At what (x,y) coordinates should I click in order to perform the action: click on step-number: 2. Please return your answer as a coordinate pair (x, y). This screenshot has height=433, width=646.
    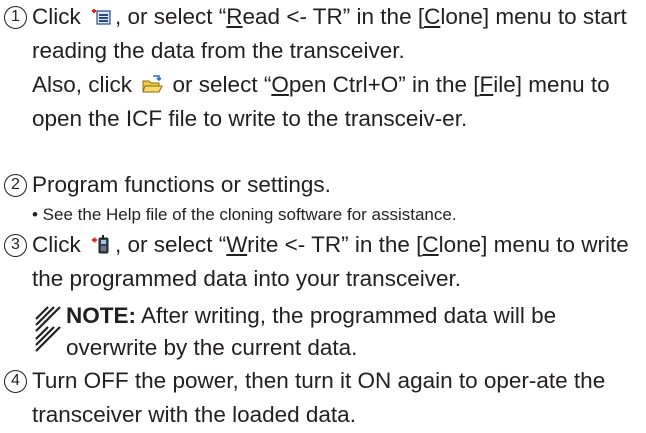
    Looking at the image, I should click on (15, 185).